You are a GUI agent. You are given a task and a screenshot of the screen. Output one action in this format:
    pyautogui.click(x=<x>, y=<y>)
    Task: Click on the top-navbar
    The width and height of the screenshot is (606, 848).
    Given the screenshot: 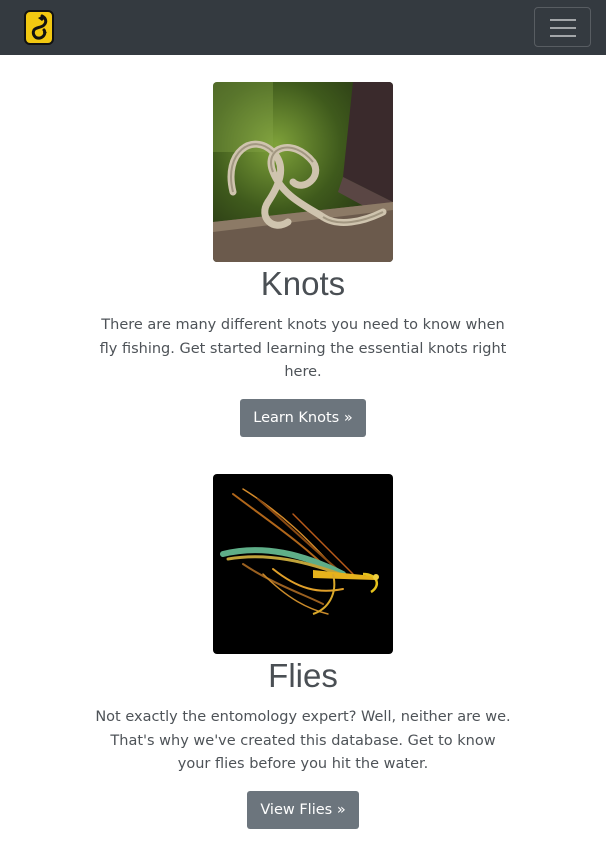 What is the action you would take?
    pyautogui.click(x=303, y=27)
    